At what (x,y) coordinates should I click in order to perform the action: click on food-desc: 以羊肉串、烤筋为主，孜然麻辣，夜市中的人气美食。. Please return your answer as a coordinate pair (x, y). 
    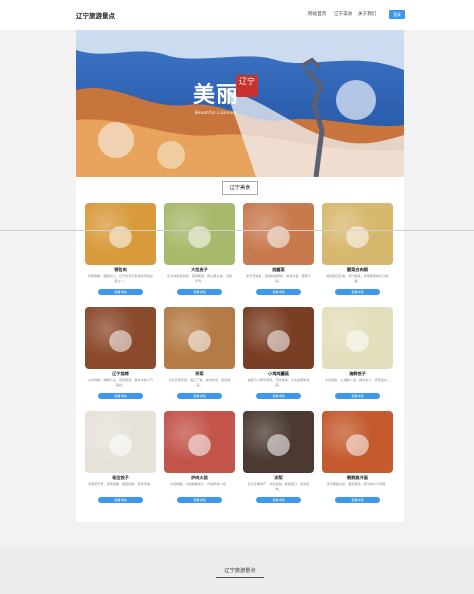
    Looking at the image, I should click on (120, 382).